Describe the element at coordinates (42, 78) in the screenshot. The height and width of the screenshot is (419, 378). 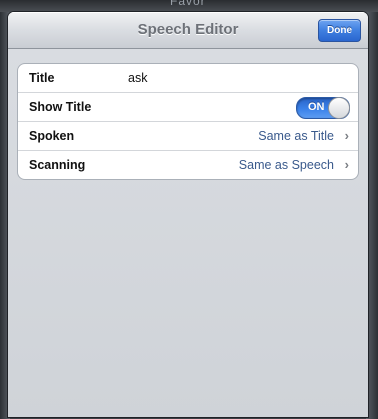
I see `title-label: Title` at that location.